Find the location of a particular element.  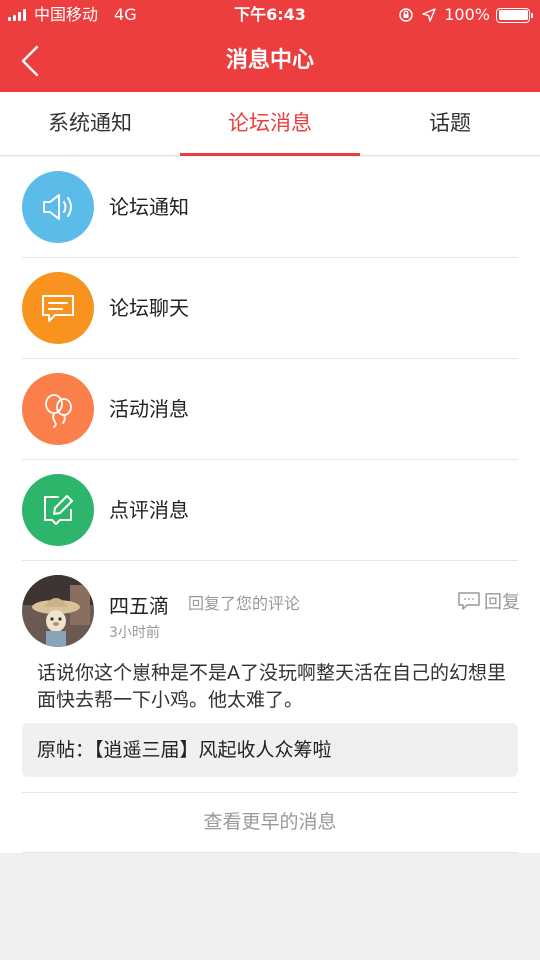

original-post-link: 原帖：【逍遥三届】风起收人众筹啦 is located at coordinates (270, 750).